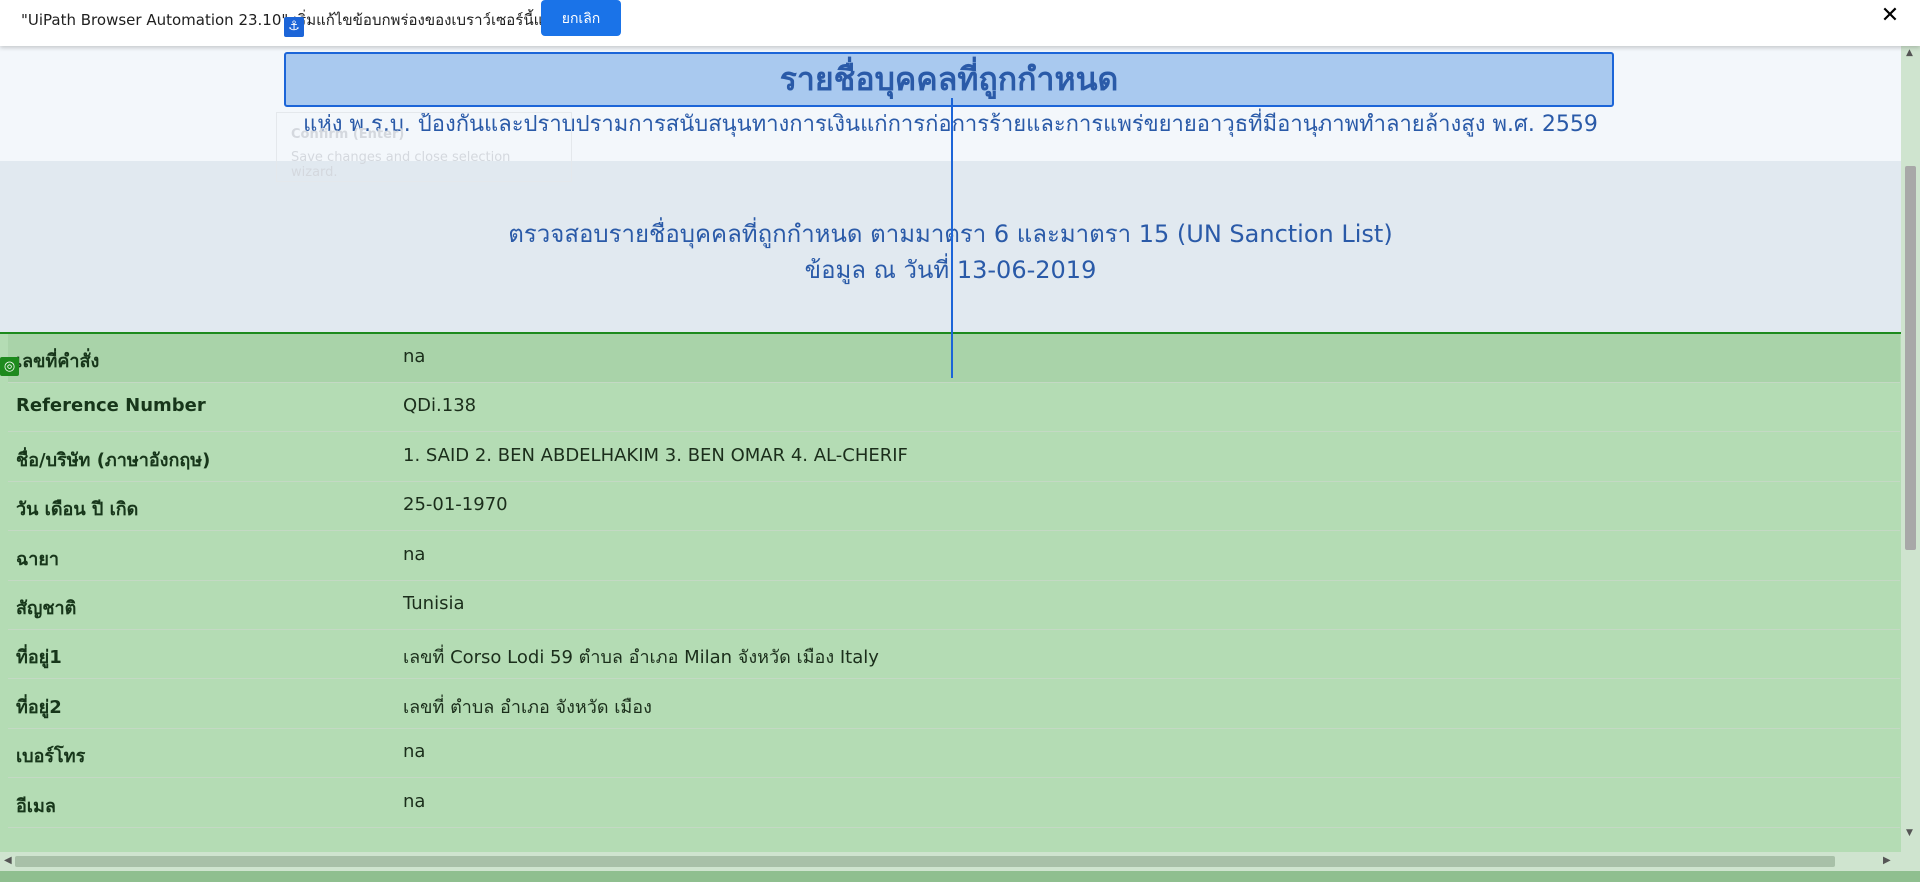  I want to click on tooltip-description: Save changes and close selection wizard., so click(401, 165).